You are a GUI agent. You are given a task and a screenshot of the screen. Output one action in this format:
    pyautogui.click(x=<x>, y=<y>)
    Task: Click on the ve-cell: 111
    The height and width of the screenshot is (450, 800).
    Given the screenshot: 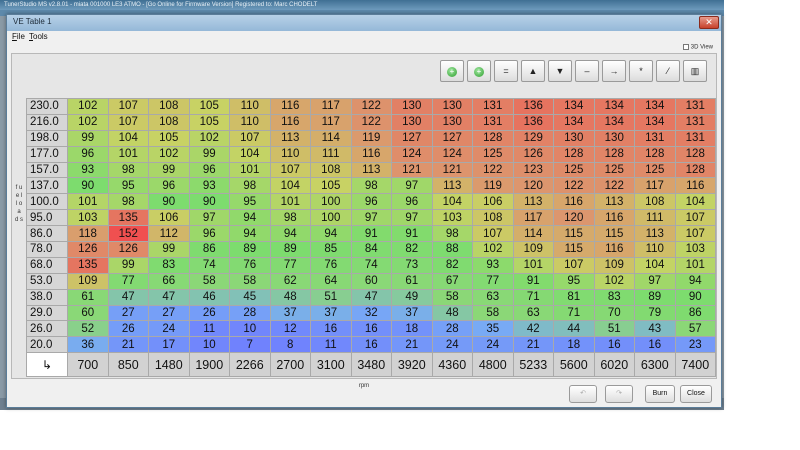 What is the action you would take?
    pyautogui.click(x=331, y=154)
    